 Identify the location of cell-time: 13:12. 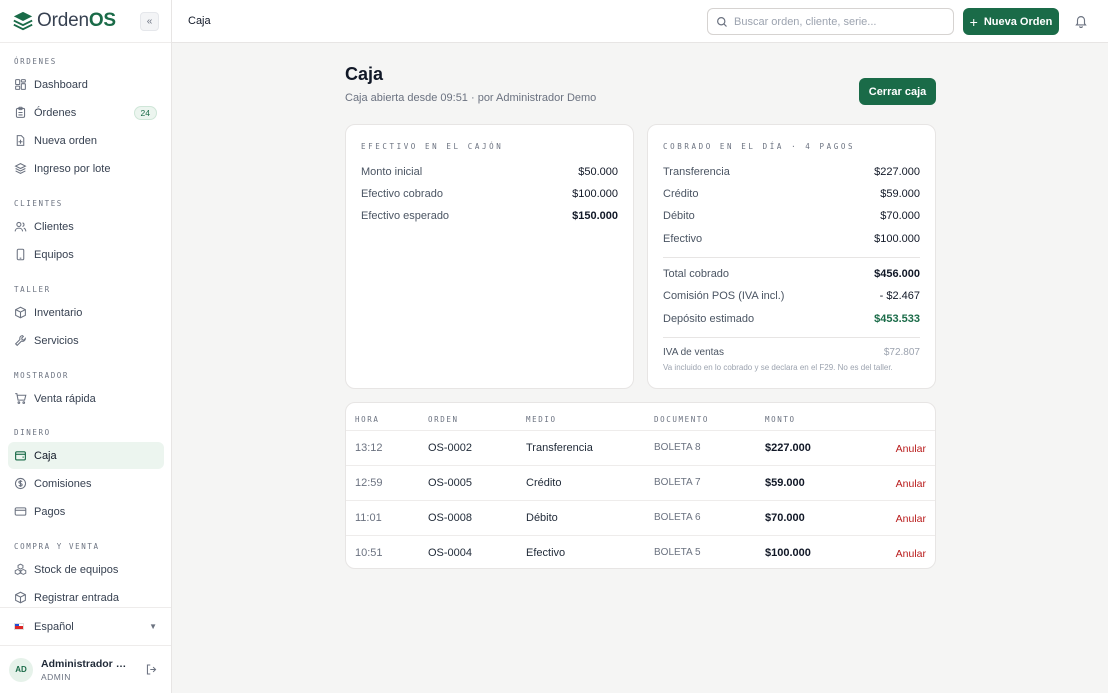
(369, 448).